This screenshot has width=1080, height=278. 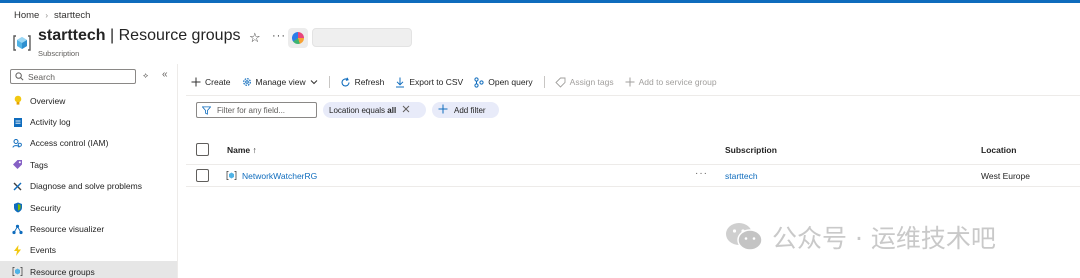 What do you see at coordinates (17, 186) in the screenshot?
I see `wrench-icon` at bounding box center [17, 186].